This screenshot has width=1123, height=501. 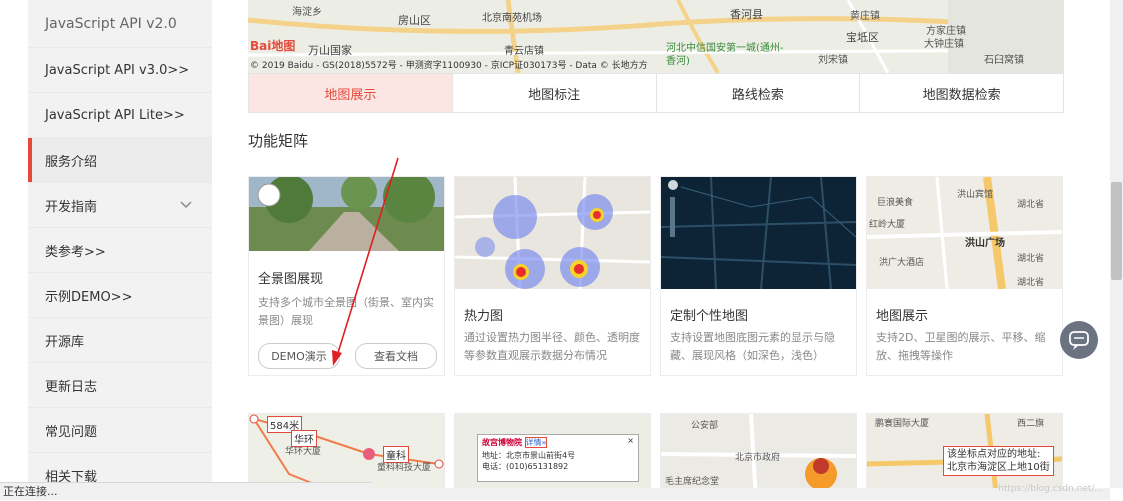 I want to click on chat-button, so click(x=1079, y=340).